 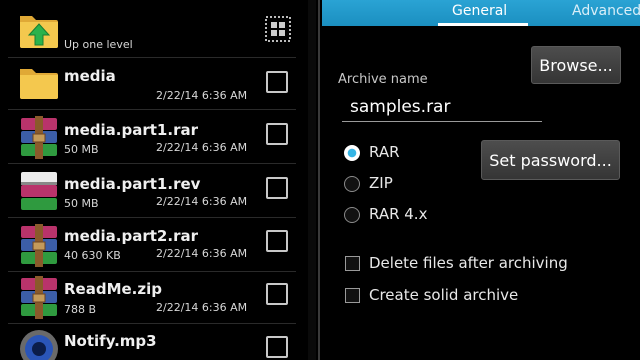 I want to click on file-size: 788 B, so click(x=80, y=309).